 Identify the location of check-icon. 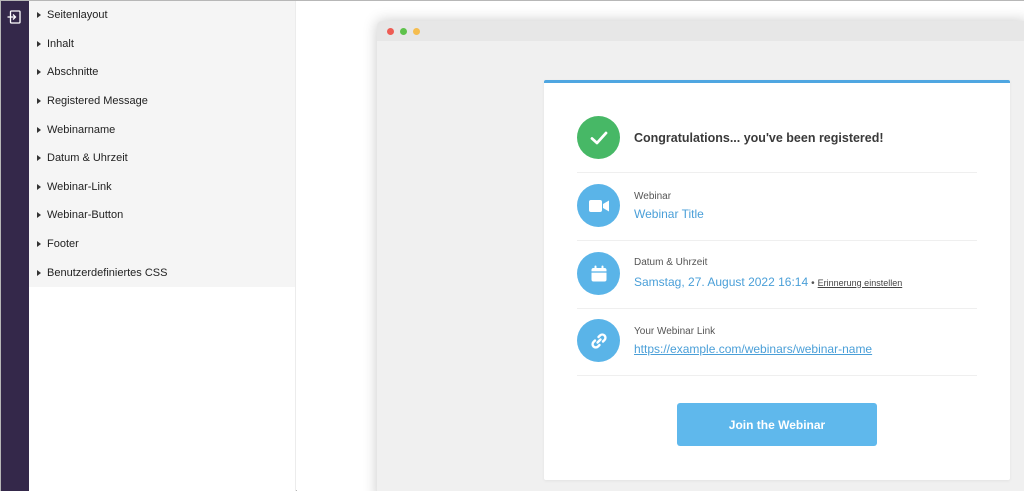
(598, 137).